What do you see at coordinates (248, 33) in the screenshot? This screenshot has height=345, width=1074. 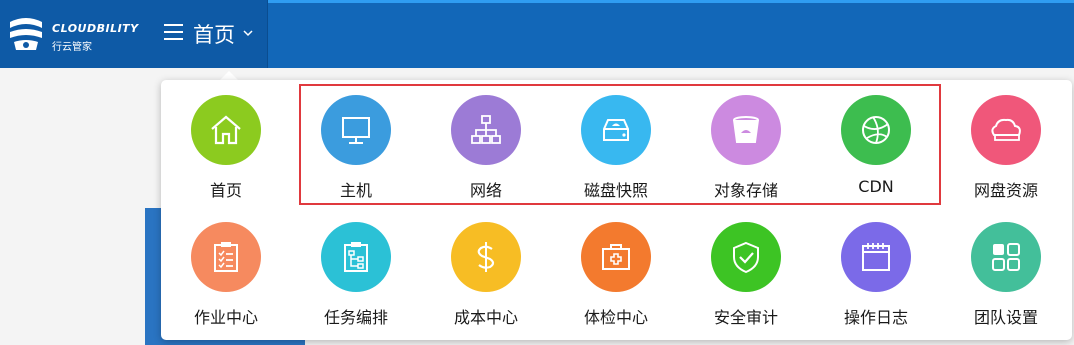 I see `chevron-down-icon` at bounding box center [248, 33].